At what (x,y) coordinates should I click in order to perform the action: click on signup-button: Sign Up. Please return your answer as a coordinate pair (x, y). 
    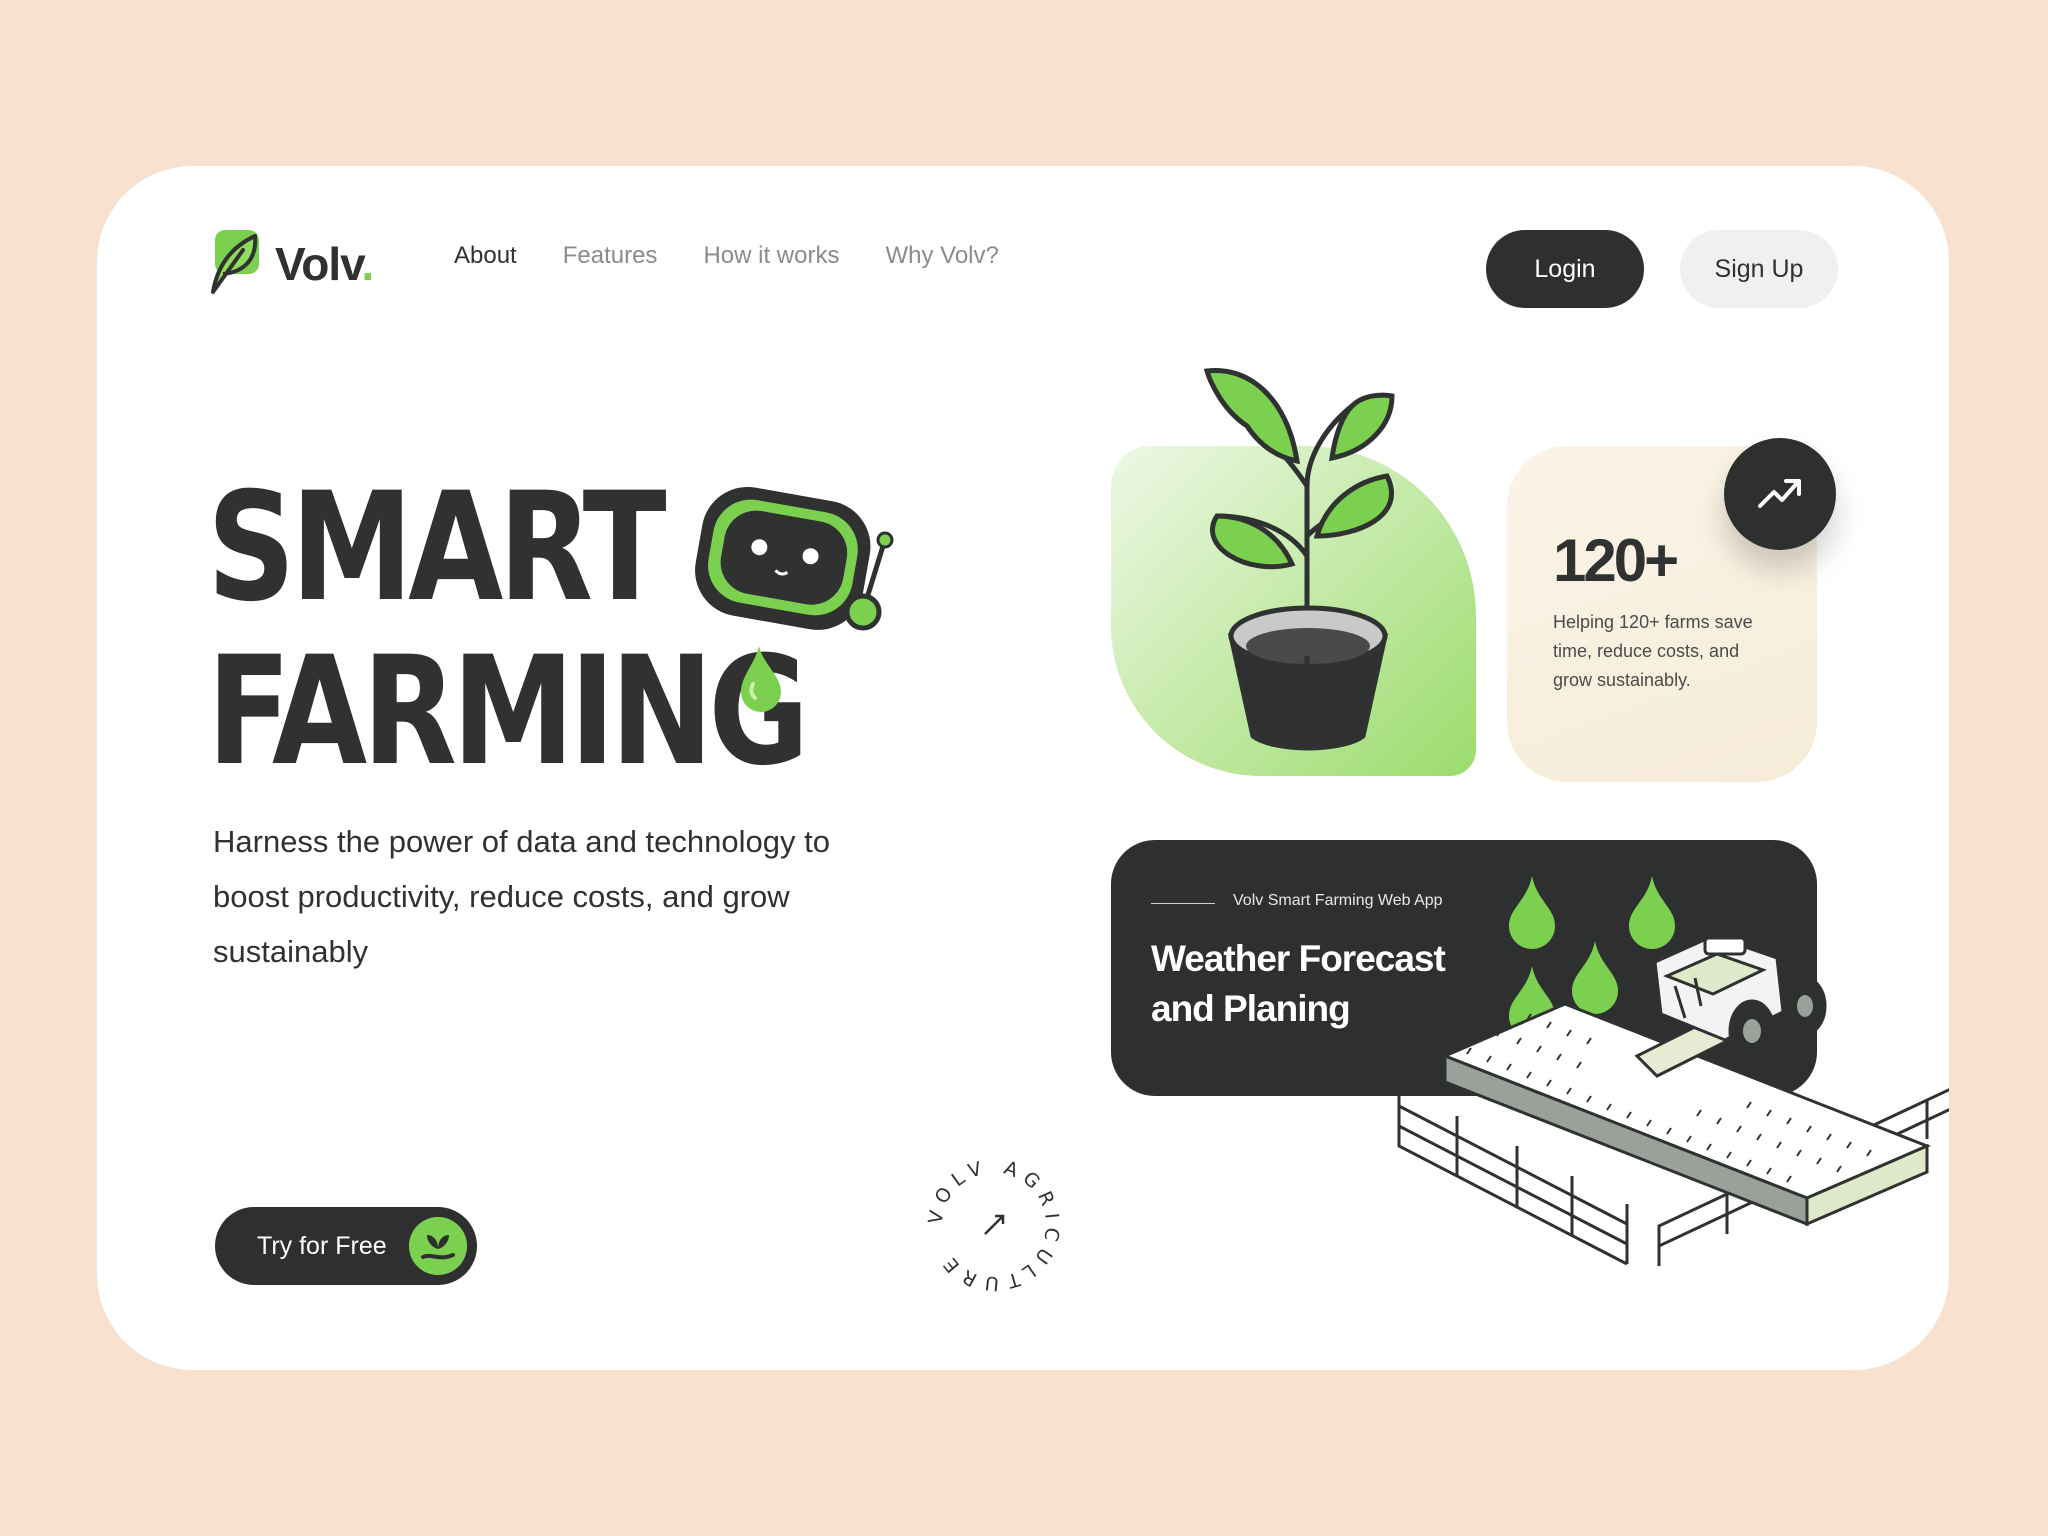
    Looking at the image, I should click on (1759, 269).